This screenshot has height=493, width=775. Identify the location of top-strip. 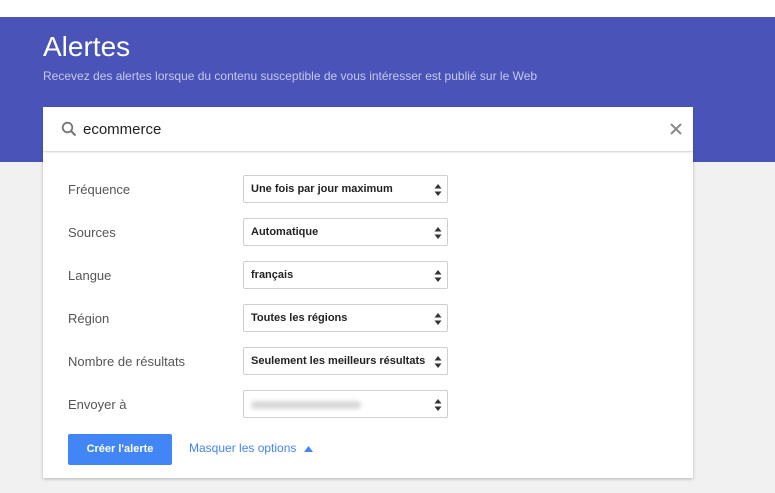
(387, 8).